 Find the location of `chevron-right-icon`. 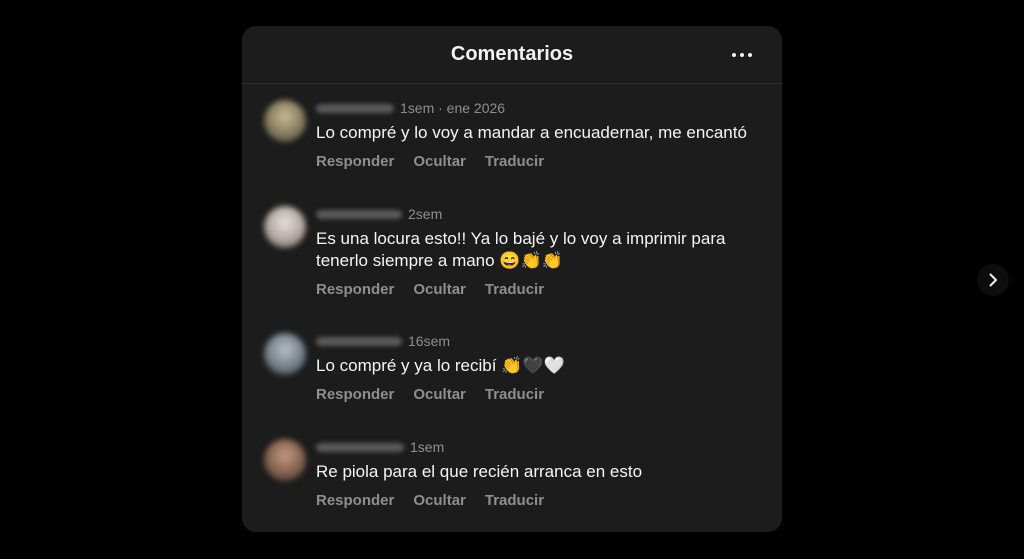

chevron-right-icon is located at coordinates (993, 280).